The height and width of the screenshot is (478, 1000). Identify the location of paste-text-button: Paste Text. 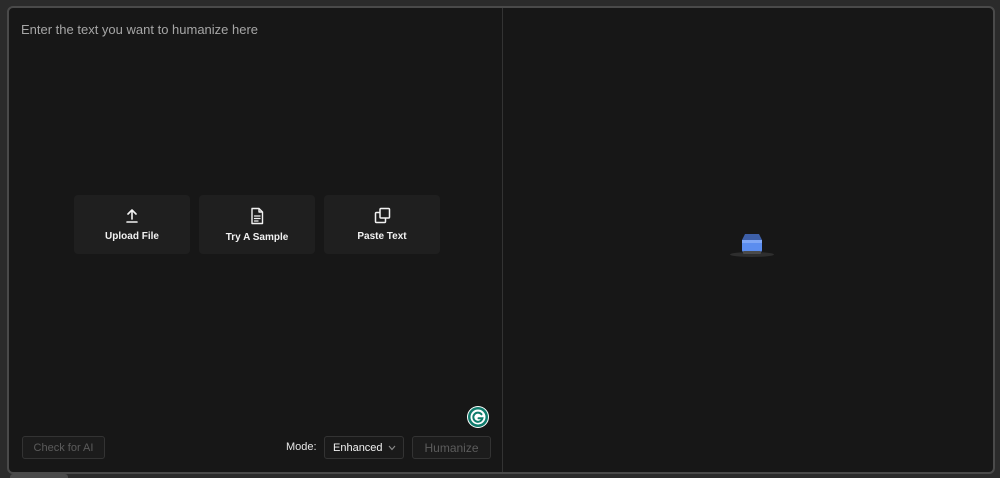
(382, 224).